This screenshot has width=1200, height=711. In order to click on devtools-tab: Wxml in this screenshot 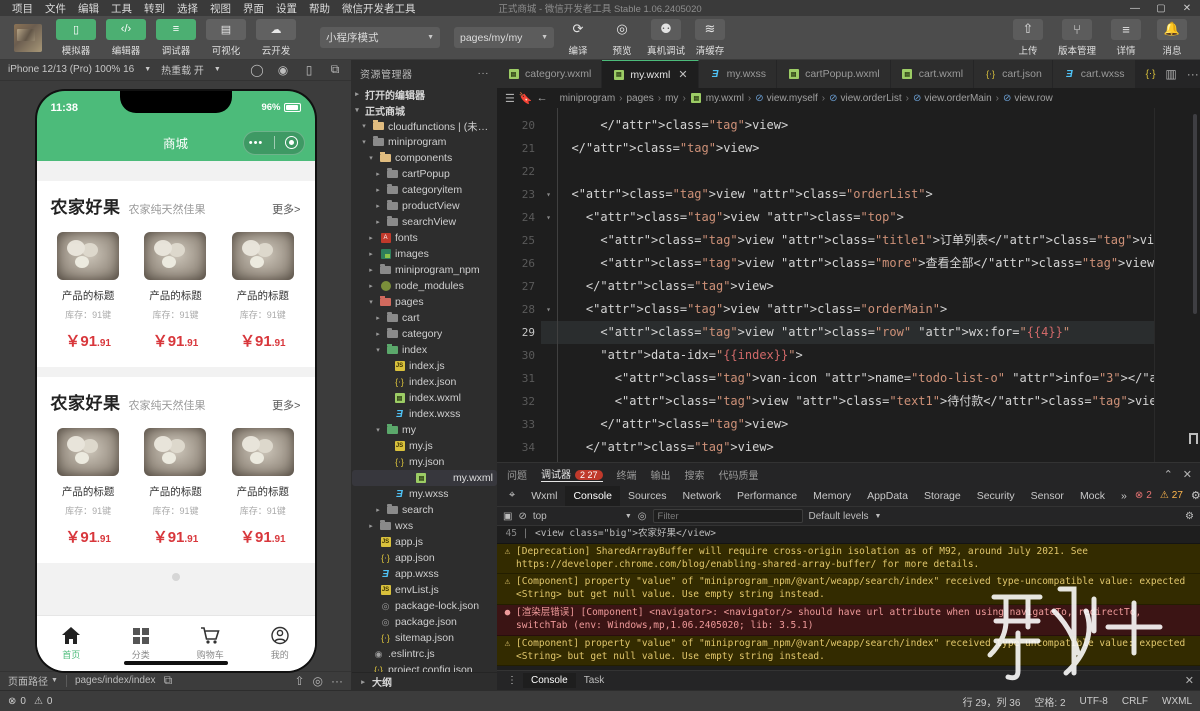, I will do `click(544, 496)`.